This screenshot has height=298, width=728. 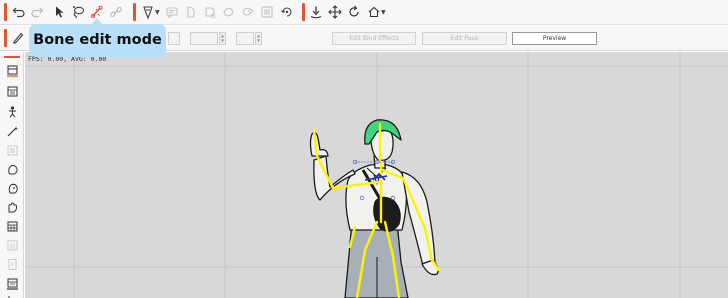 What do you see at coordinates (204, 38) in the screenshot?
I see `x-field` at bounding box center [204, 38].